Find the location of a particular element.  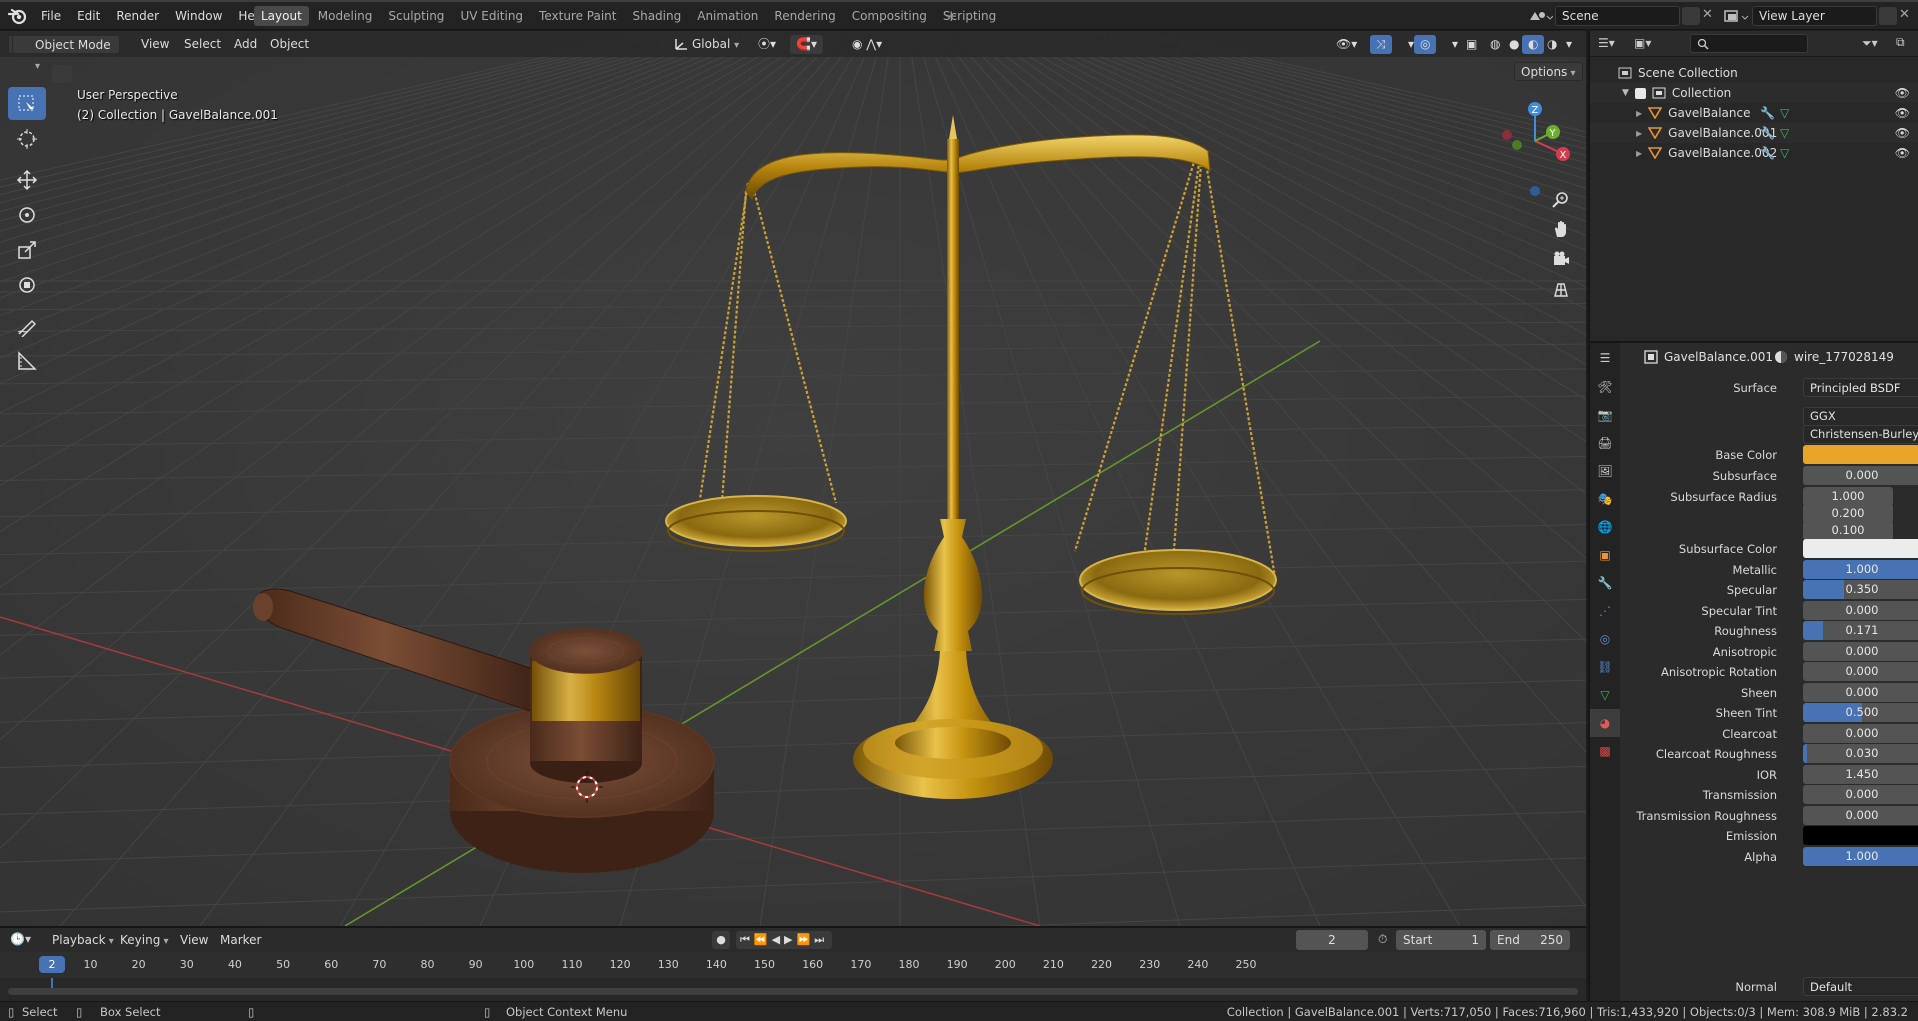

gizmo-toggle-icon: ⤨ is located at coordinates (1381, 44).